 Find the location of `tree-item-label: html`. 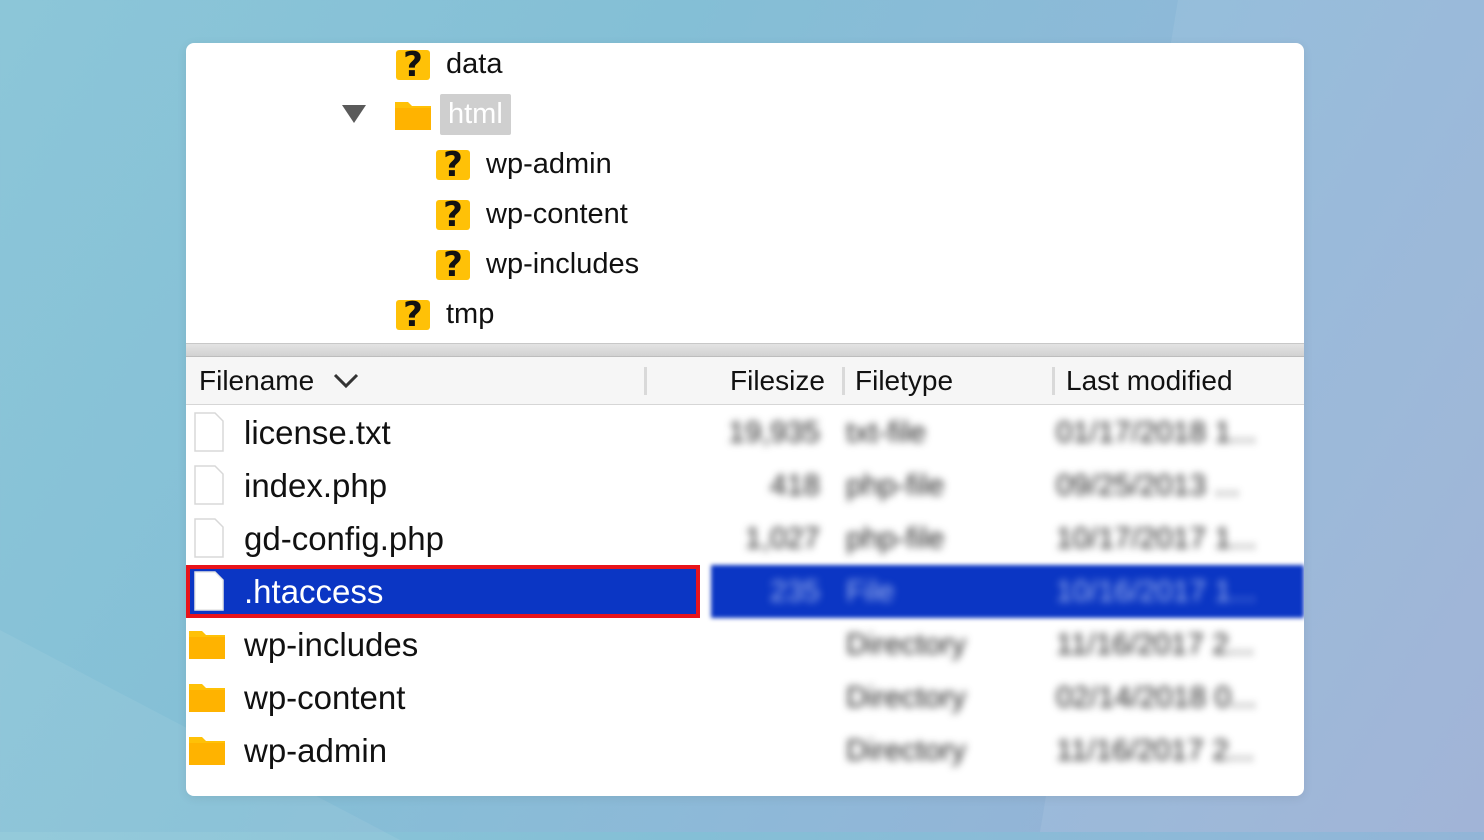

tree-item-label: html is located at coordinates (475, 114).